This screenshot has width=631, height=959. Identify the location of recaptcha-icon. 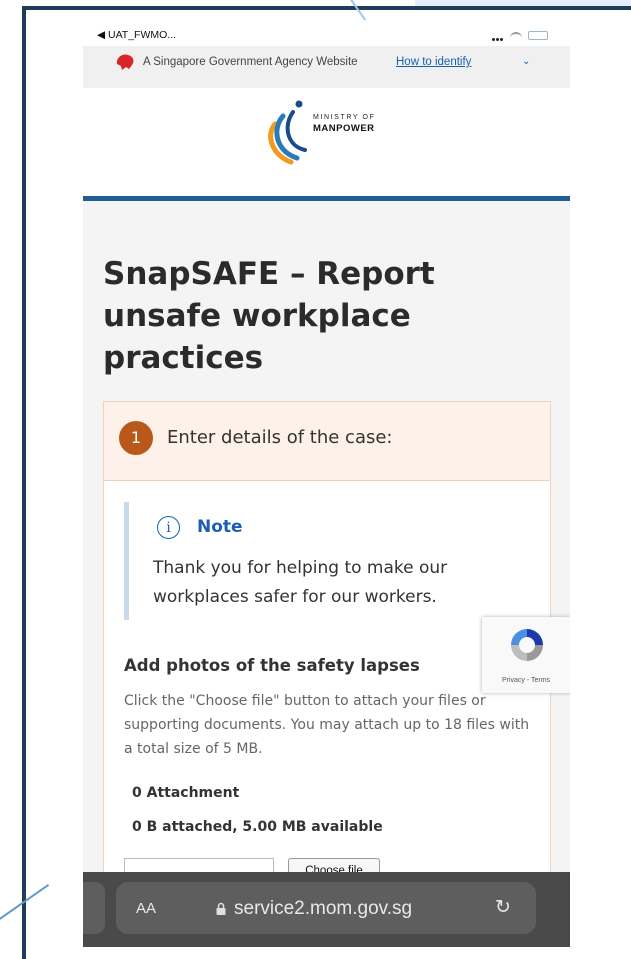
(527, 645).